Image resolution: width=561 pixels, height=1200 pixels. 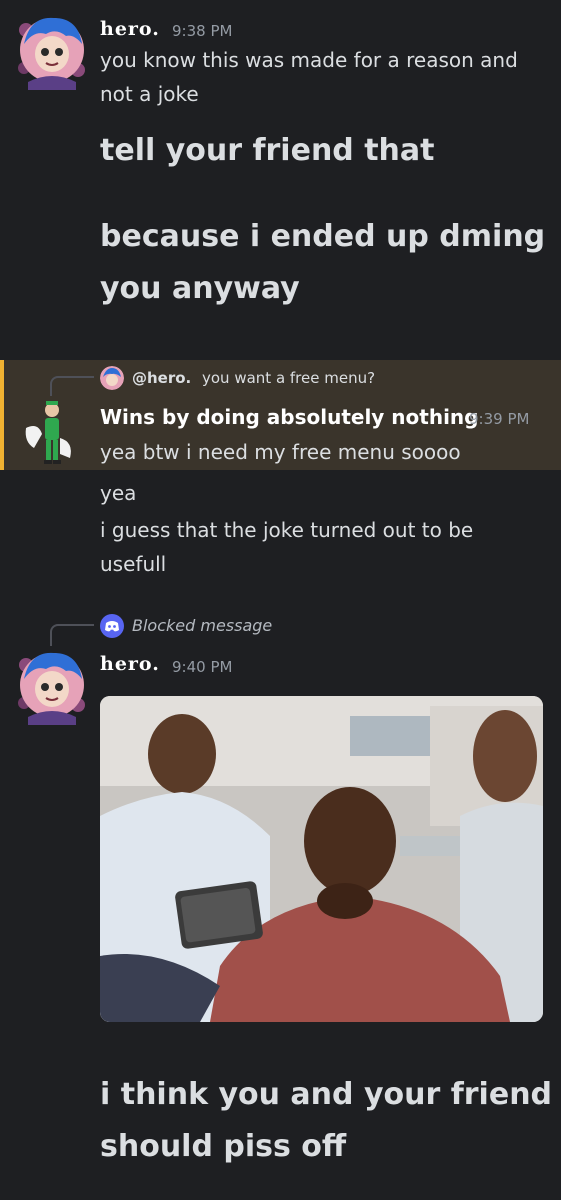 I want to click on message-text: usefull, so click(x=133, y=564).